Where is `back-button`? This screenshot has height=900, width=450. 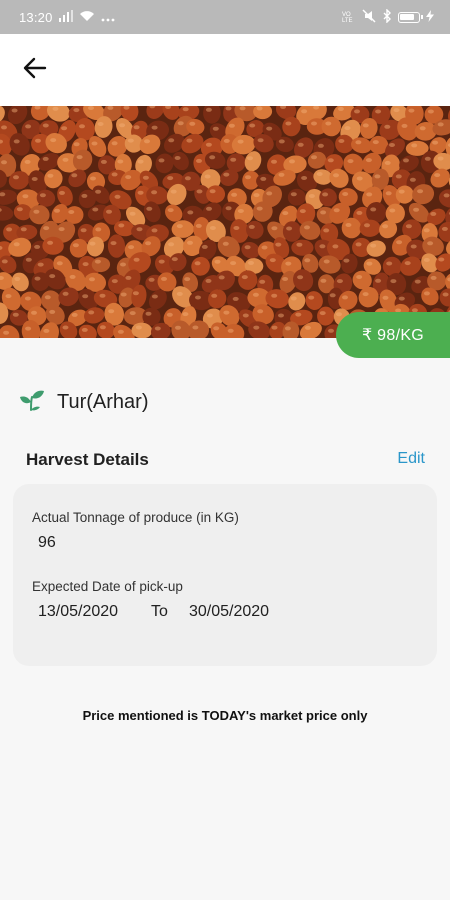
back-button is located at coordinates (35, 70).